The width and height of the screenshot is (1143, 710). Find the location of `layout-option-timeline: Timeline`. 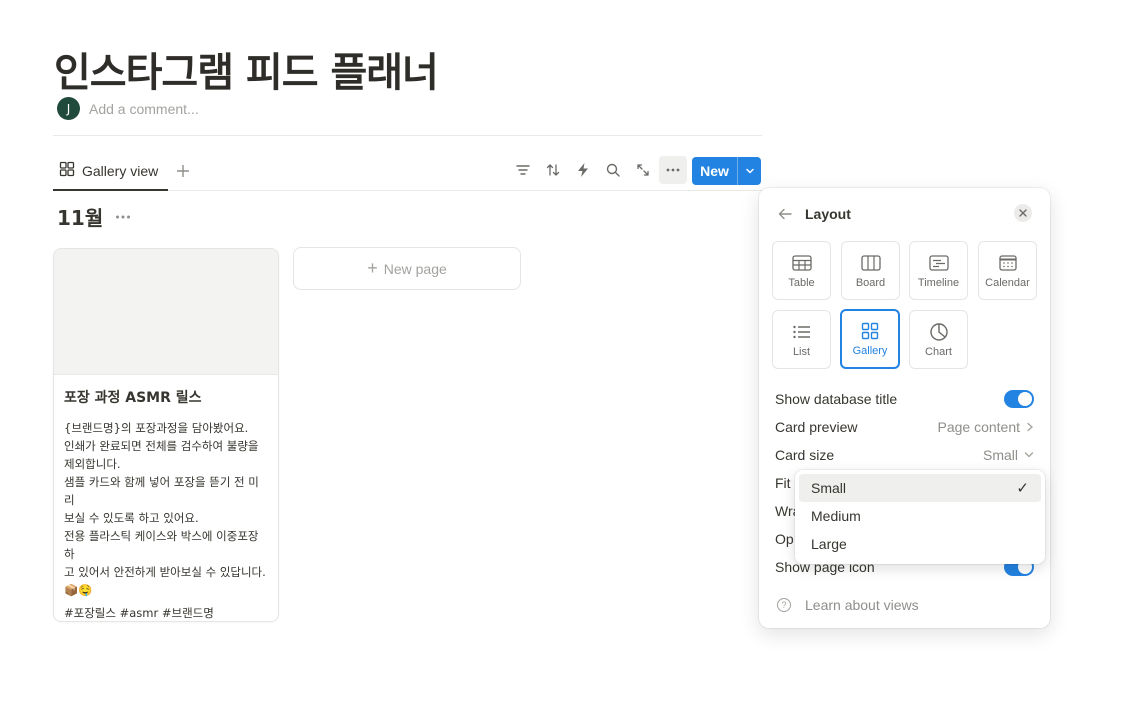

layout-option-timeline: Timeline is located at coordinates (938, 270).